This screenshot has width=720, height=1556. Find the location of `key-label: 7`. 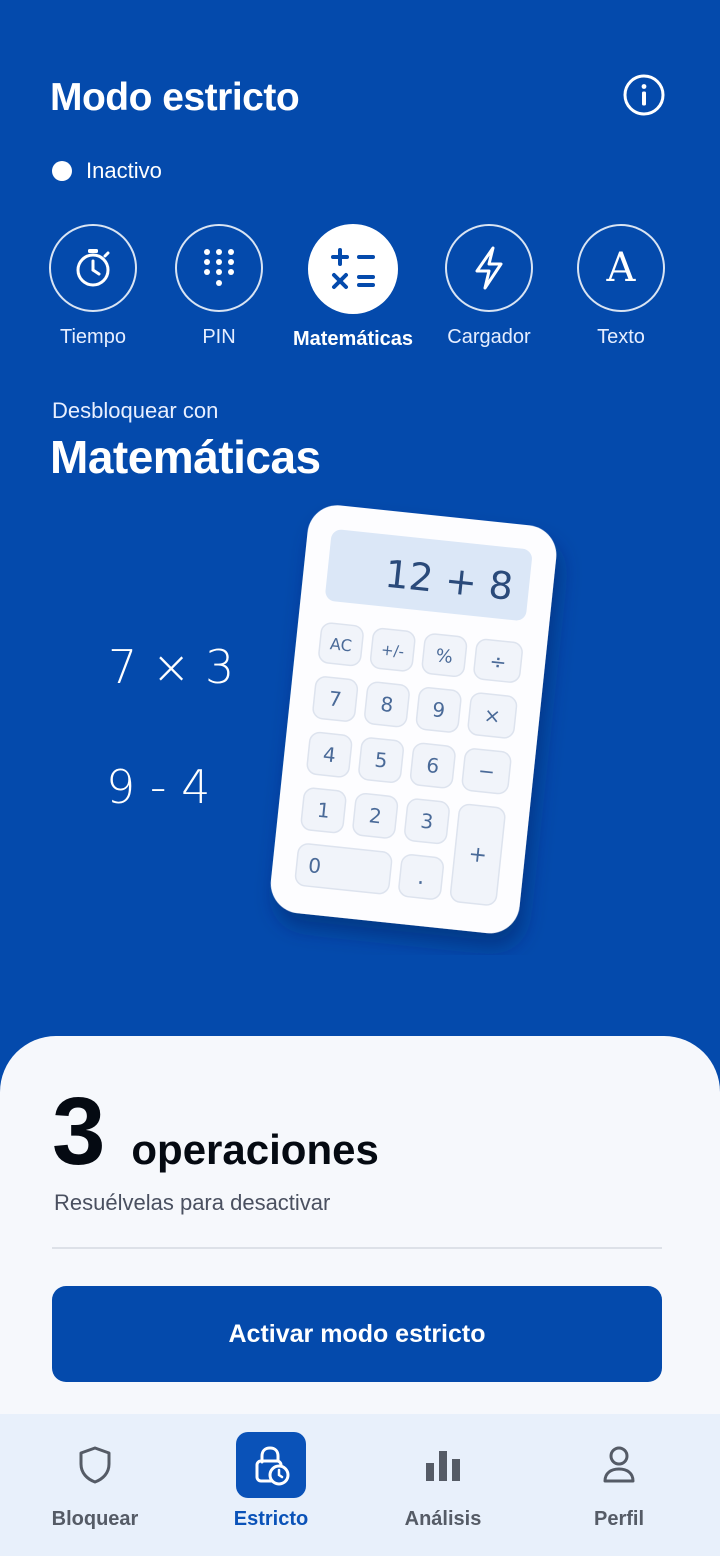

key-label: 7 is located at coordinates (335, 698).